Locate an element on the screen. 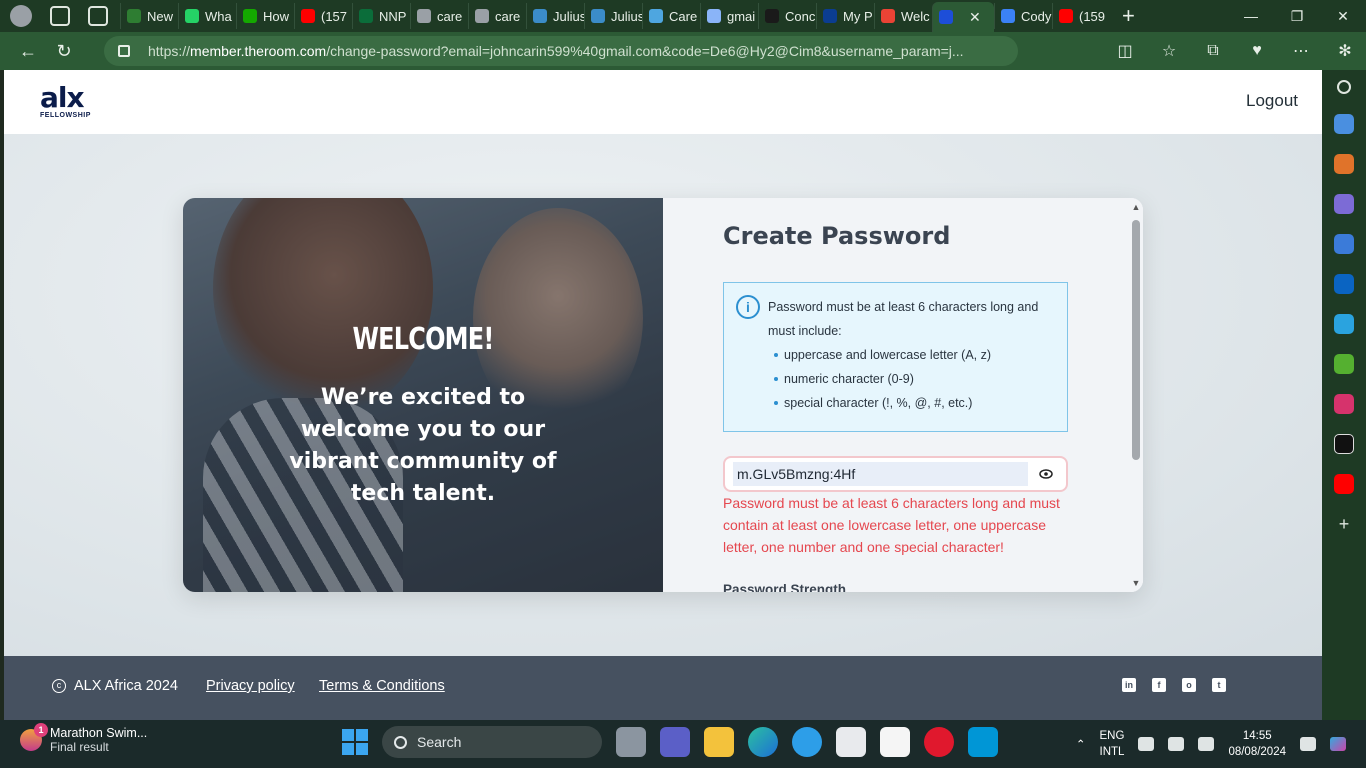 The height and width of the screenshot is (768, 1366). browser-tab: ✕ is located at coordinates (963, 17).